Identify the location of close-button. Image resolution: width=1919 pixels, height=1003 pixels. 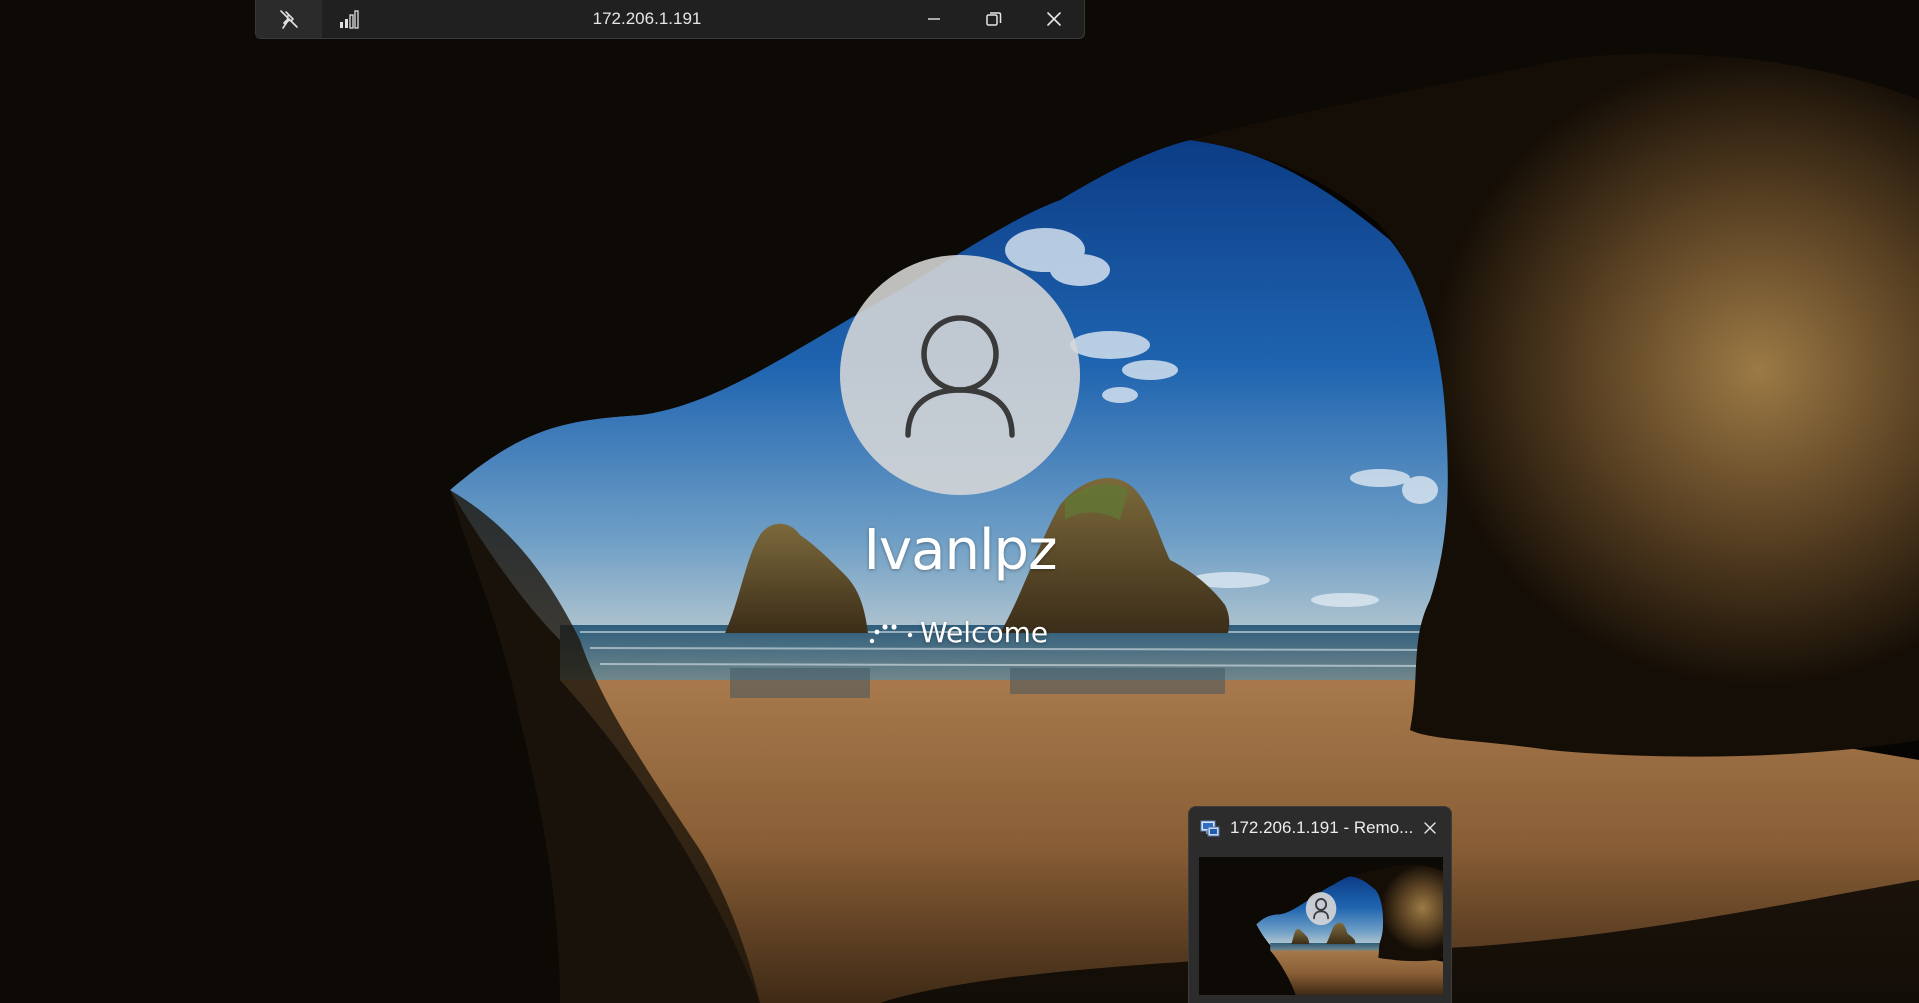
(1054, 19).